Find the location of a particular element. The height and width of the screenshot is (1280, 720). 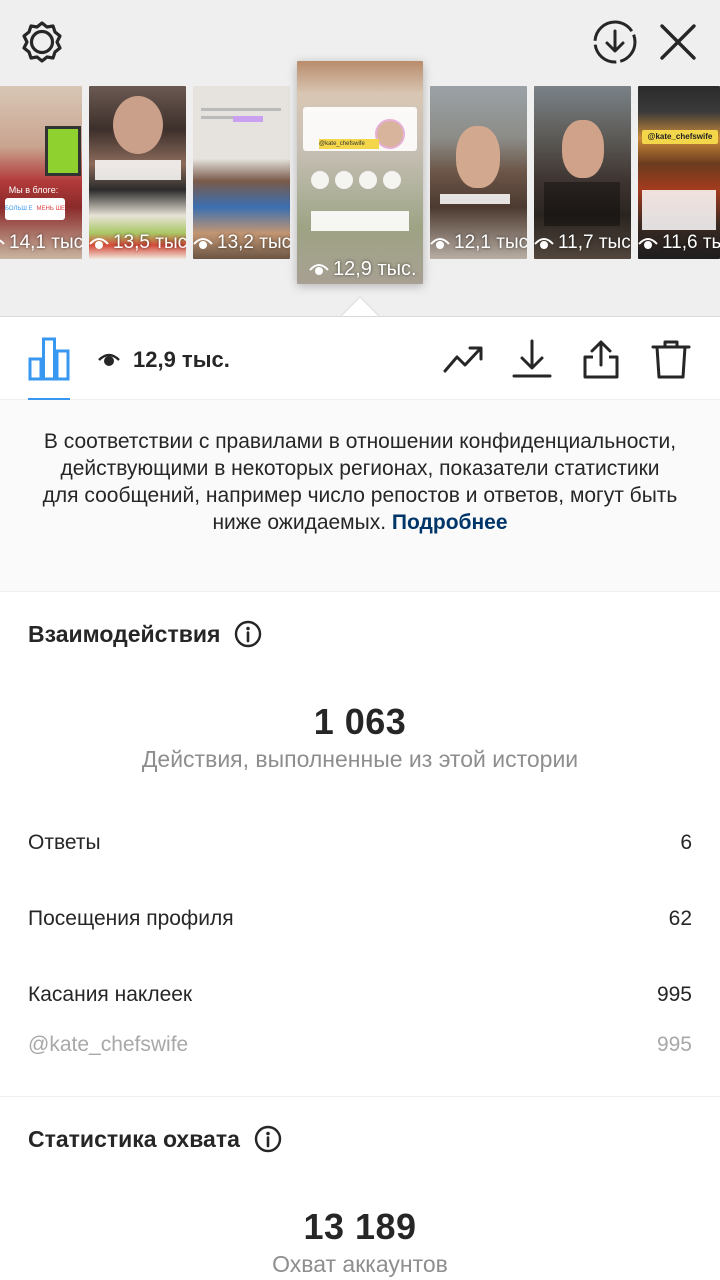

settings-gear-icon is located at coordinates (42, 42).